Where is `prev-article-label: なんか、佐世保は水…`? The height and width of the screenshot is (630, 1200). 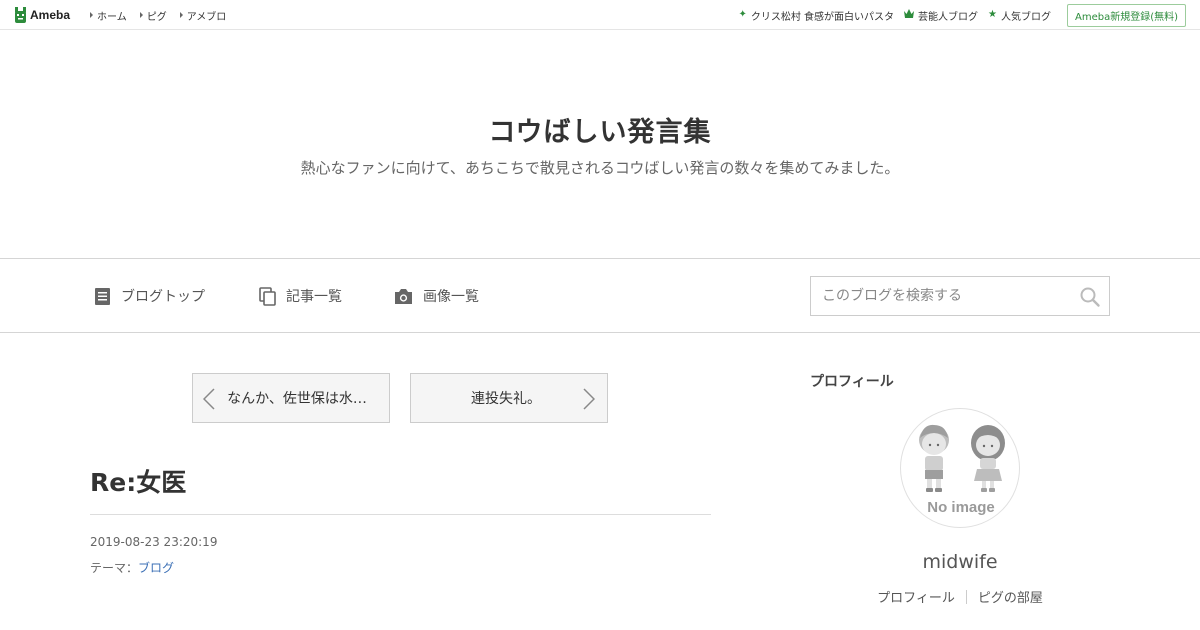 prev-article-label: なんか、佐世保は水… is located at coordinates (297, 399).